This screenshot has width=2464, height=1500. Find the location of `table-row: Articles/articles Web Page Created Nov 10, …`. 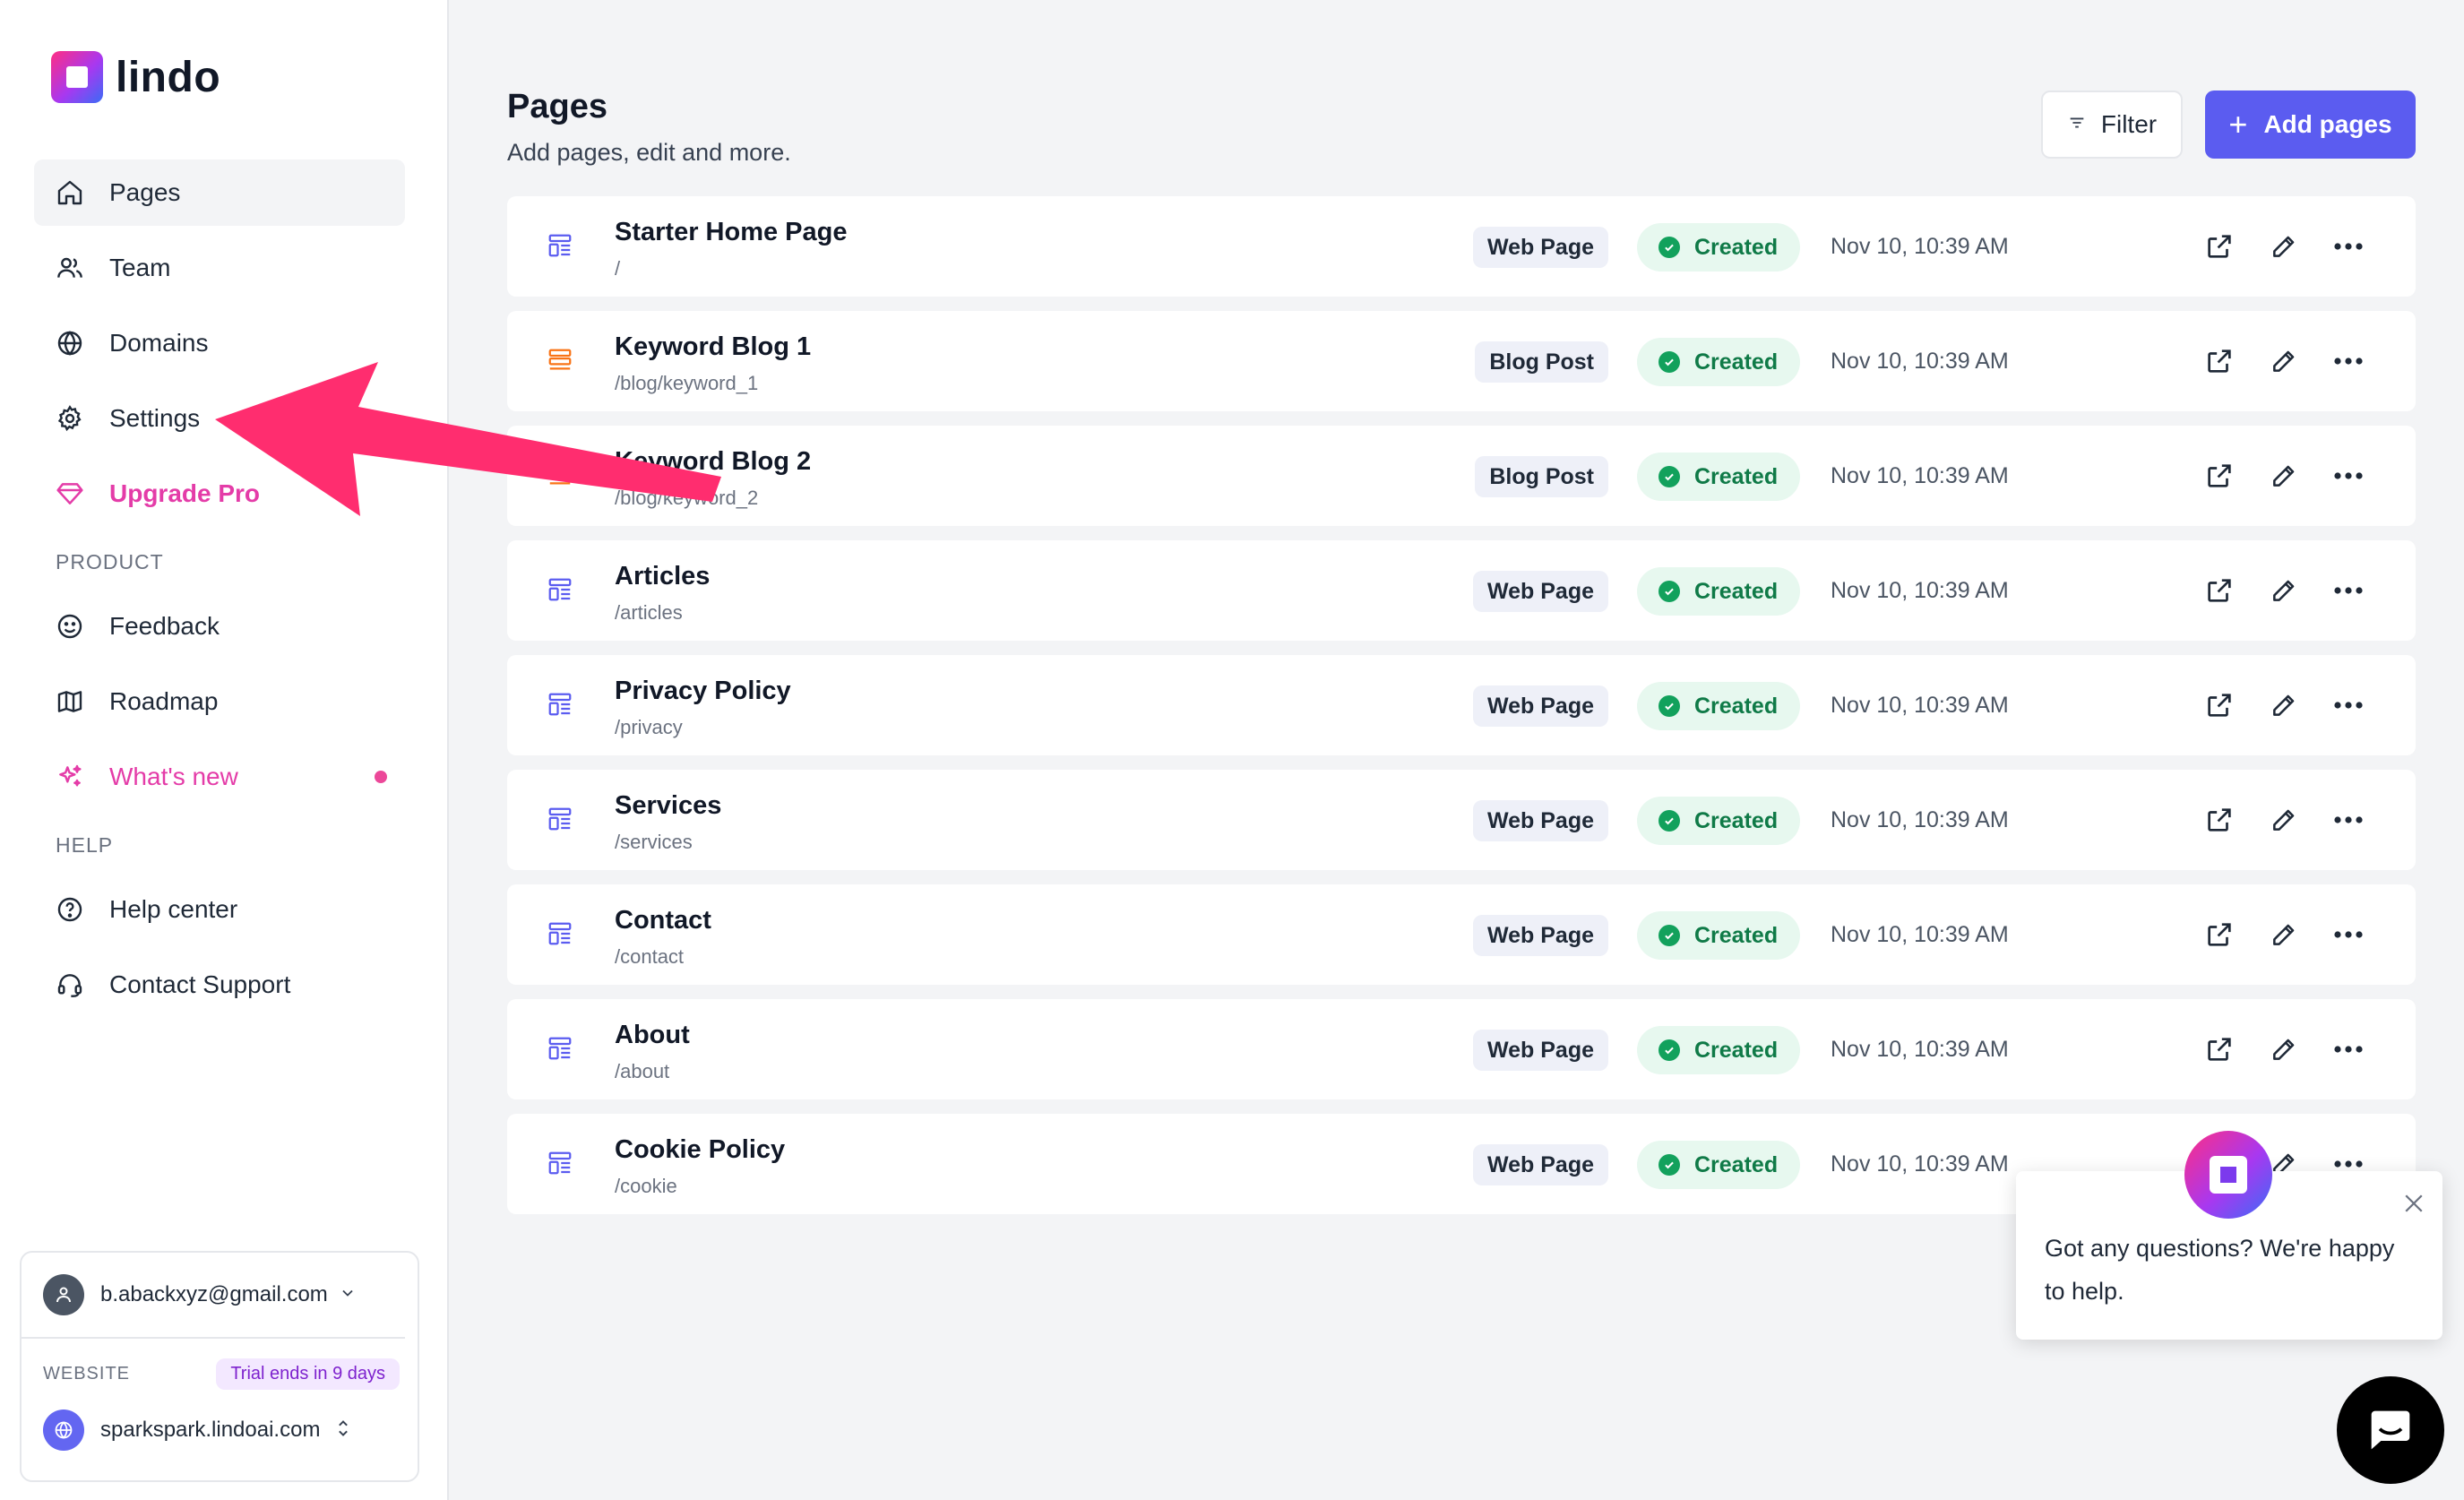

table-row: Articles/articles Web Page Created Nov 10, … is located at coordinates (1461, 590).